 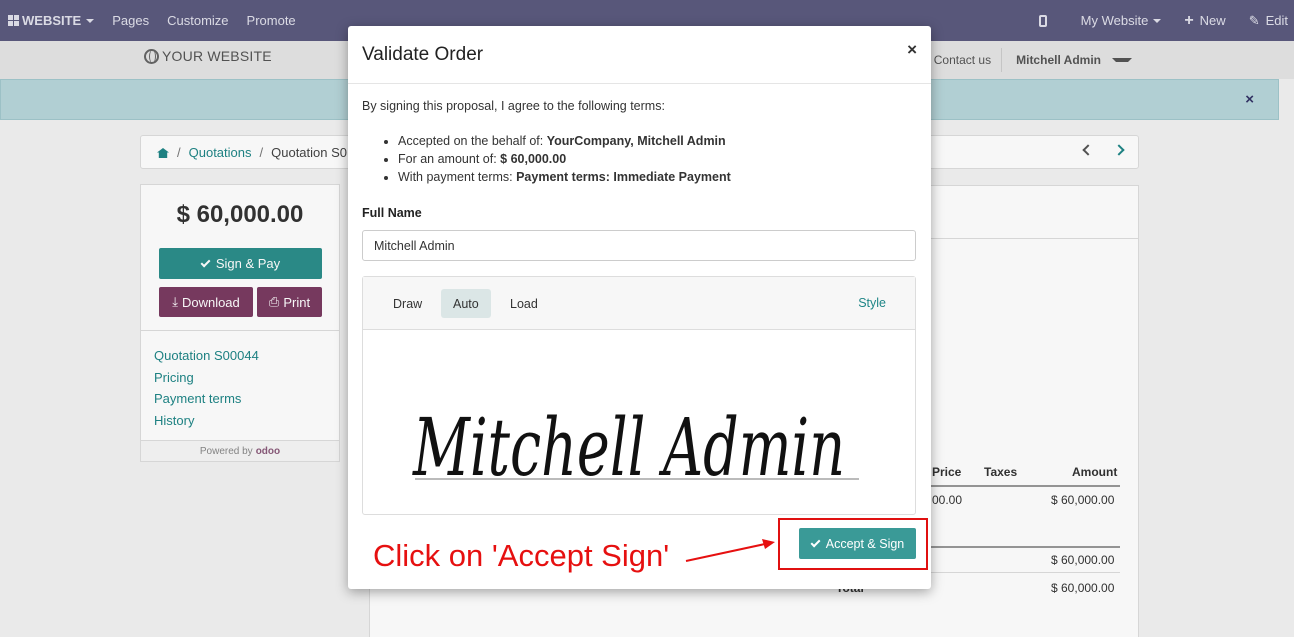 What do you see at coordinates (623, 177) in the screenshot?
I see `term-value: Payment terms: Immediate Payment` at bounding box center [623, 177].